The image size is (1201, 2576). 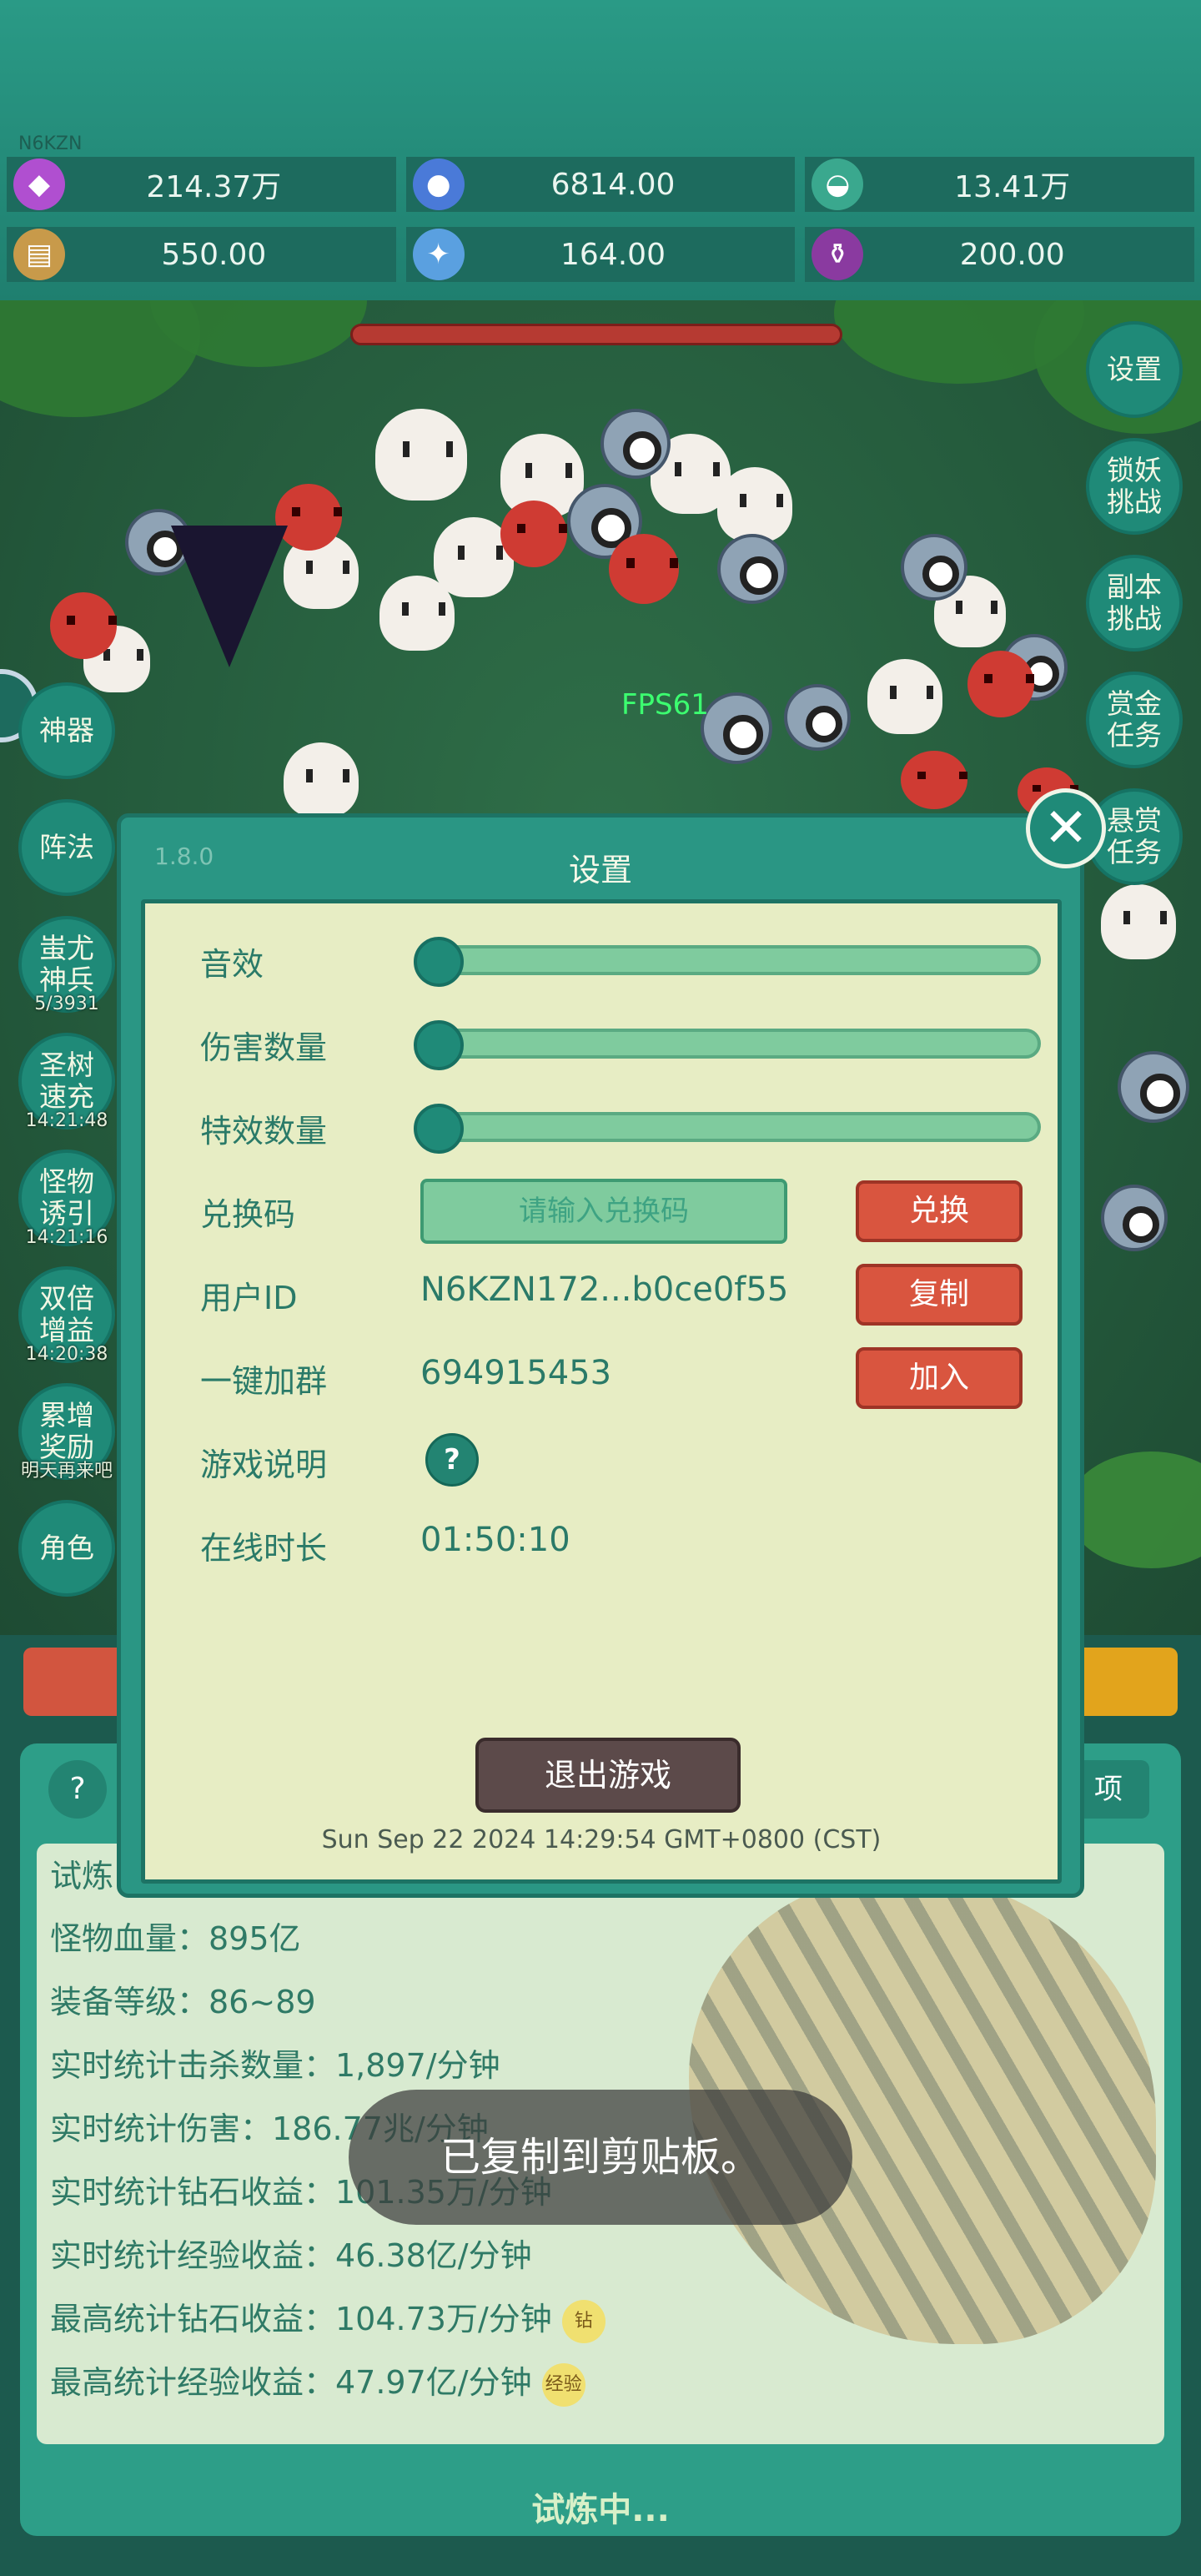 What do you see at coordinates (603, 1211) in the screenshot?
I see `redeem-code-input` at bounding box center [603, 1211].